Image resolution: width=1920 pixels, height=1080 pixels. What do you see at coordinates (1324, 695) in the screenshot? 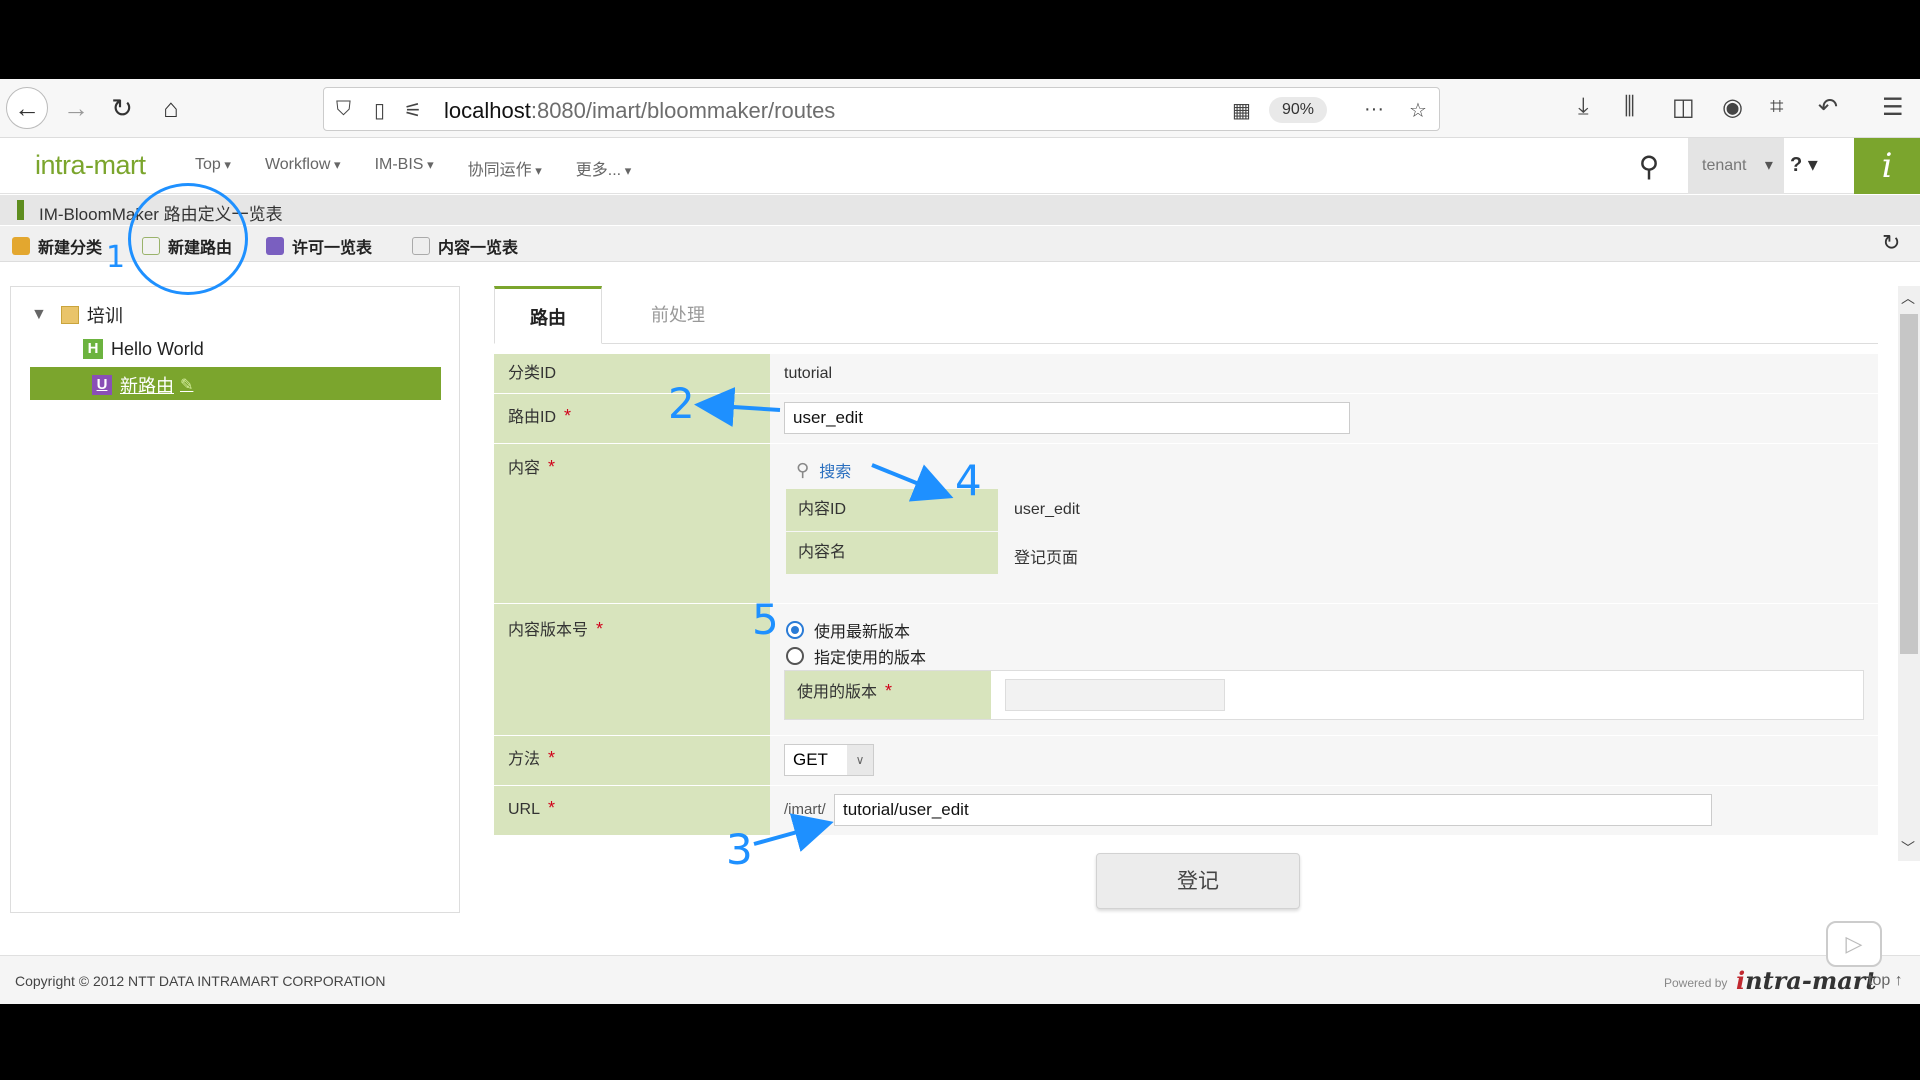
I see `used-version-box: 使用的版本 *` at bounding box center [1324, 695].